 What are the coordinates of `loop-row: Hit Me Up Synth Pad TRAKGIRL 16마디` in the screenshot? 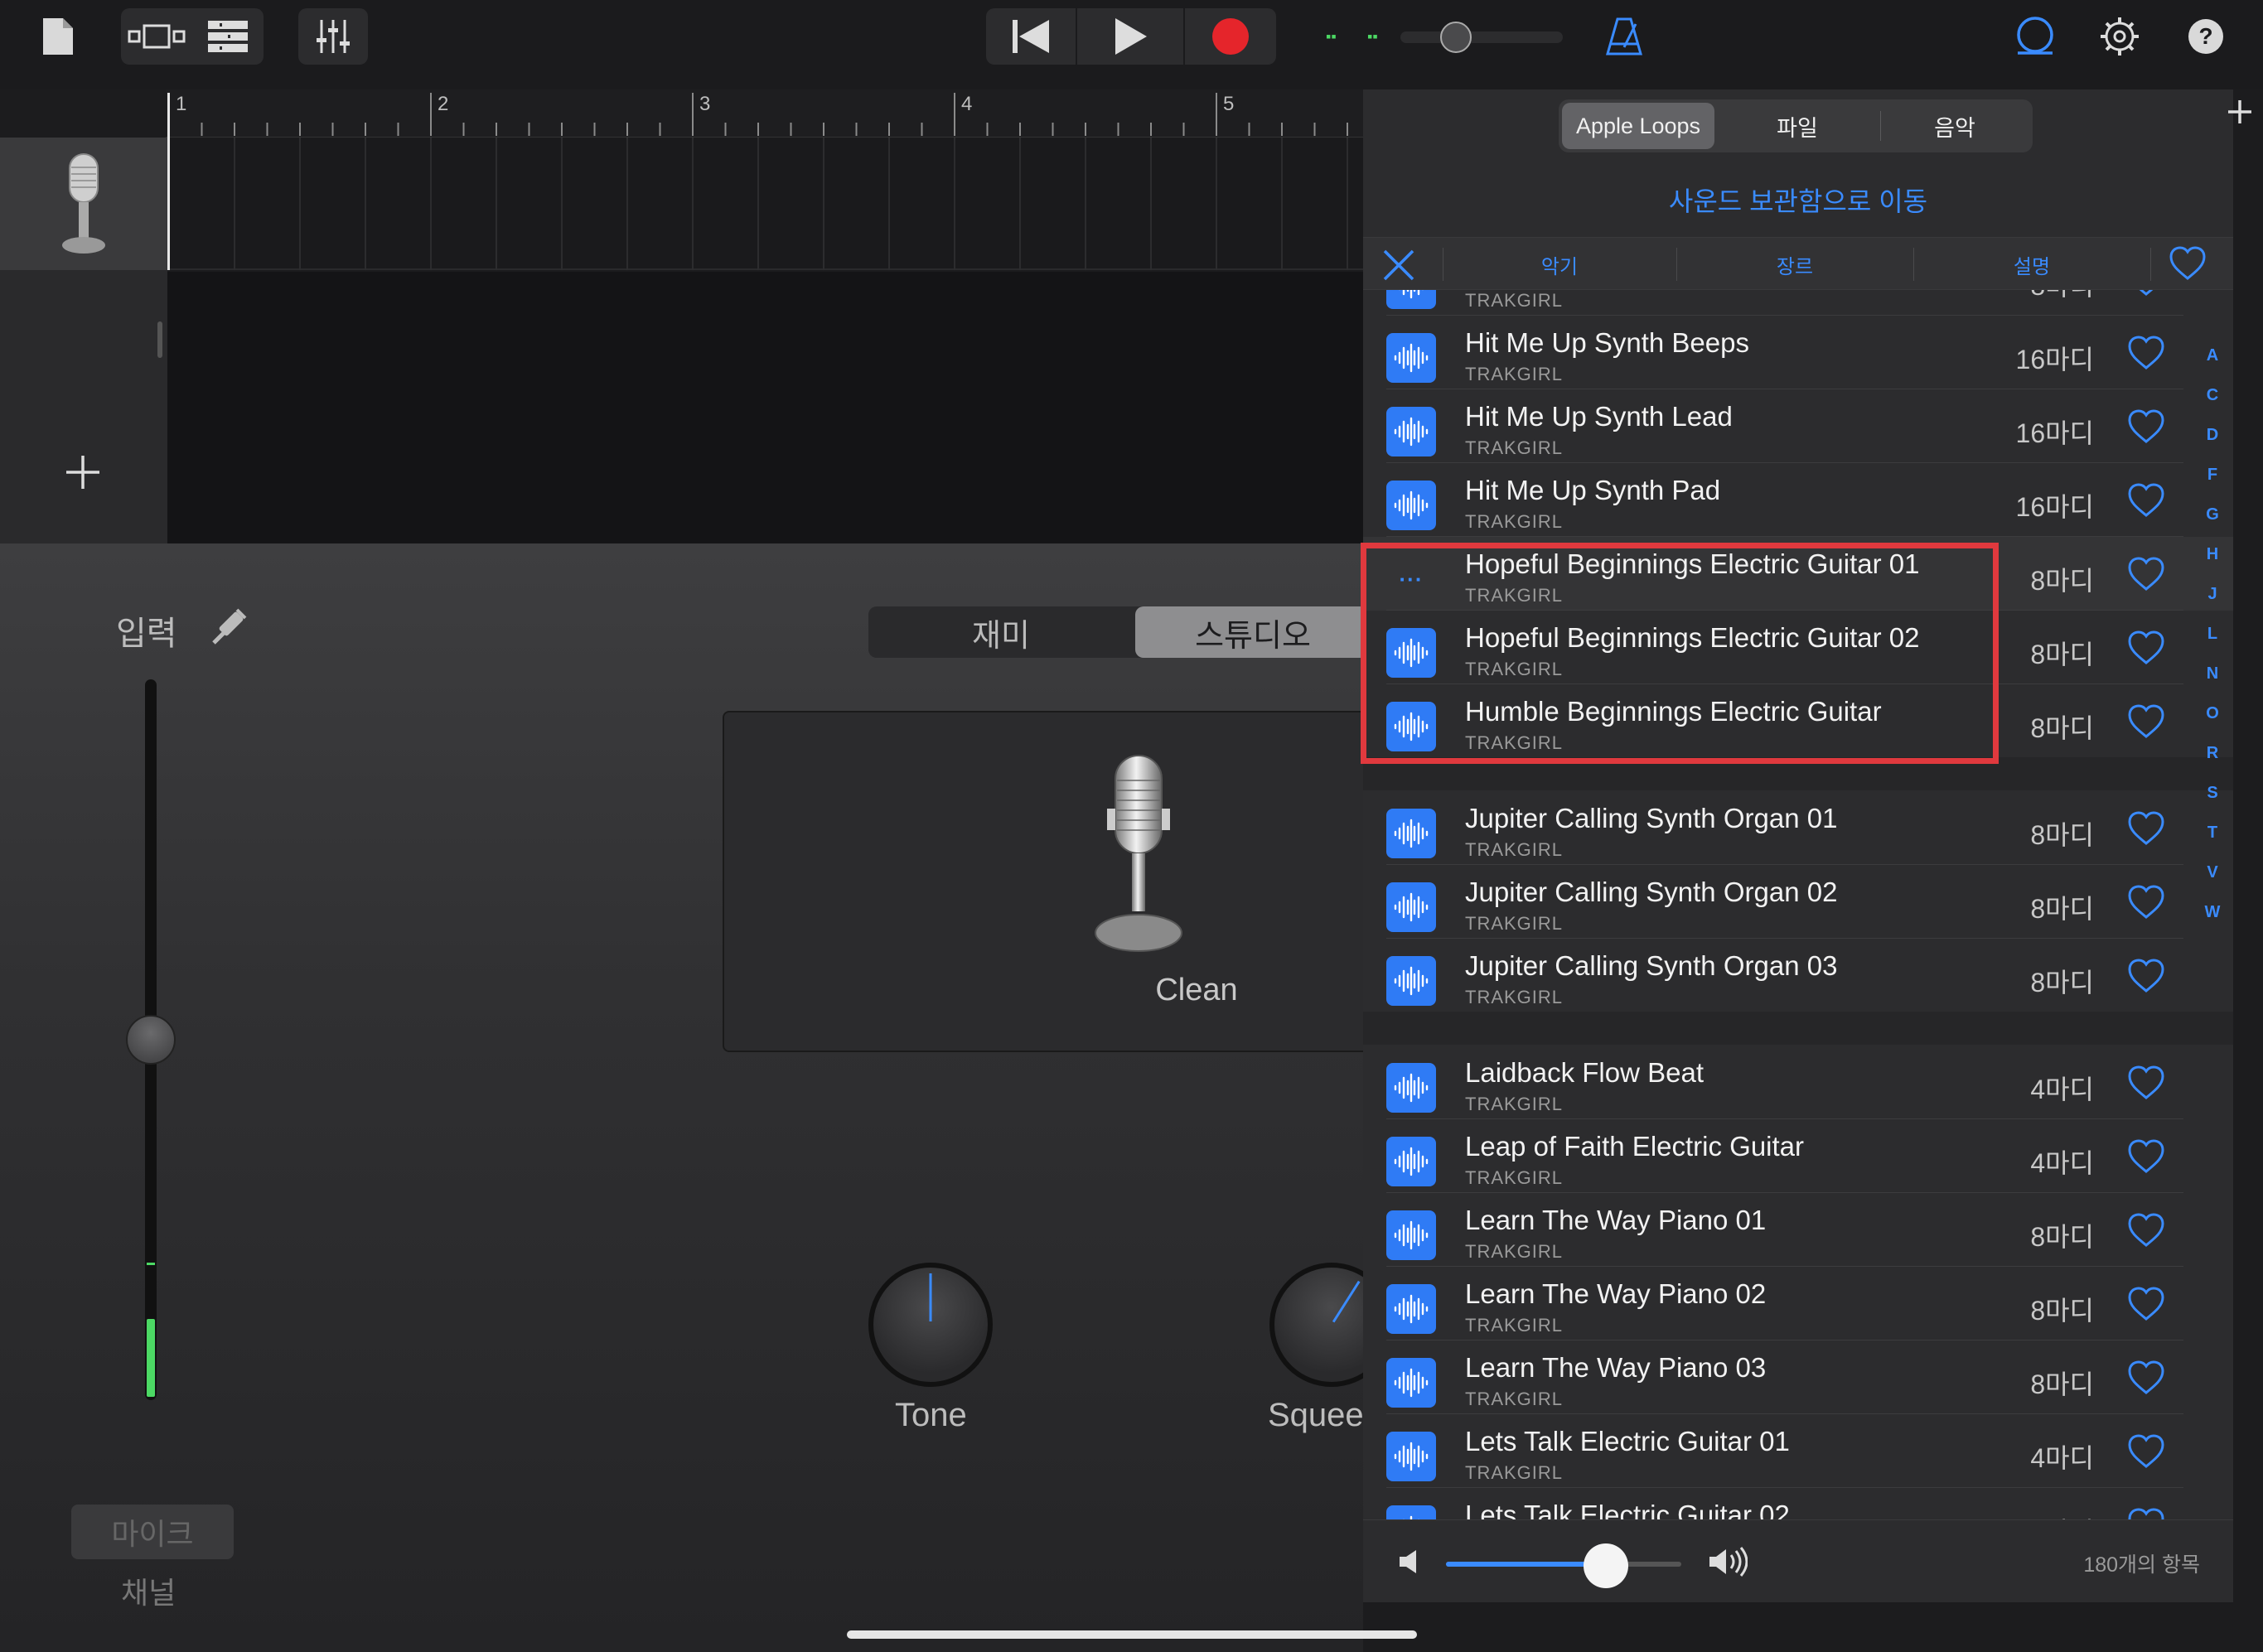 It's located at (1798, 500).